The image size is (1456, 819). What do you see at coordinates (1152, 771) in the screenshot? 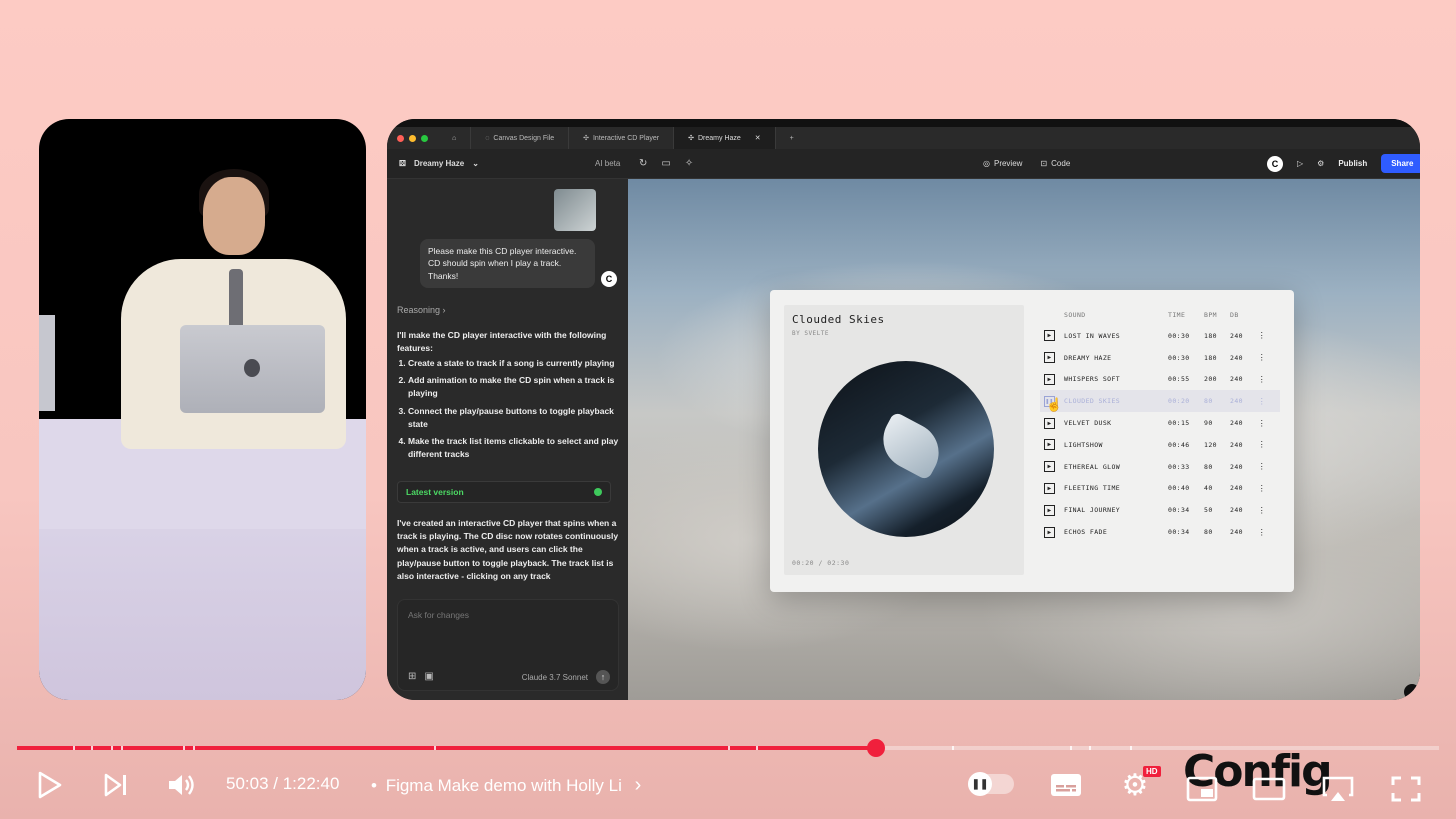
I see `hd-badge: HD` at bounding box center [1152, 771].